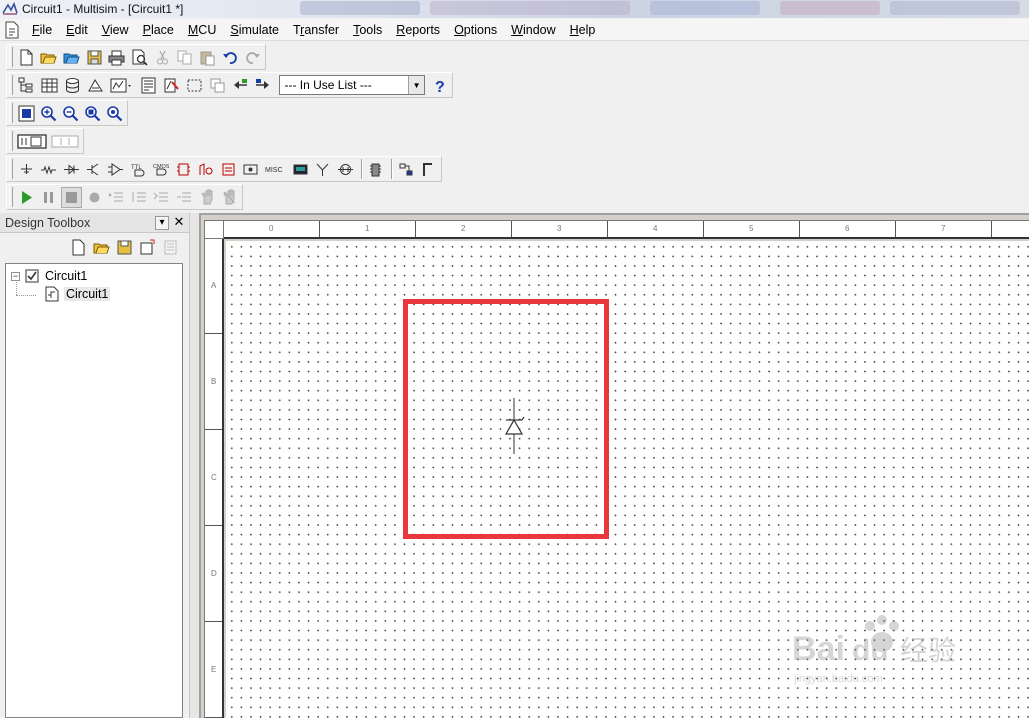  What do you see at coordinates (42, 30) in the screenshot?
I see `menu-item: File` at bounding box center [42, 30].